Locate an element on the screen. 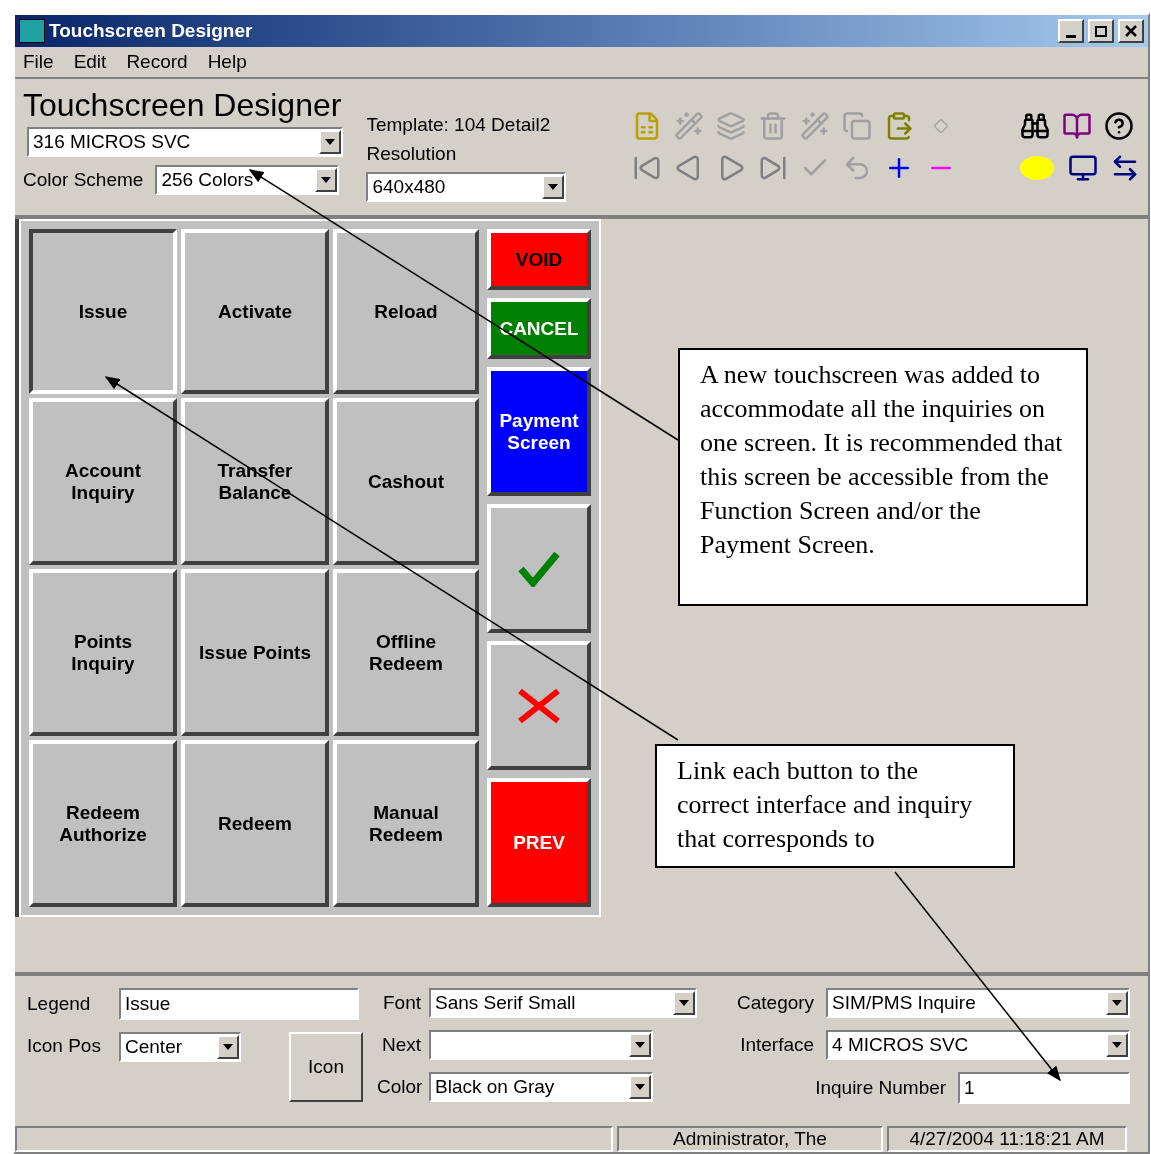 The height and width of the screenshot is (1154, 1151). touchscreen-button: Redeem is located at coordinates (255, 823).